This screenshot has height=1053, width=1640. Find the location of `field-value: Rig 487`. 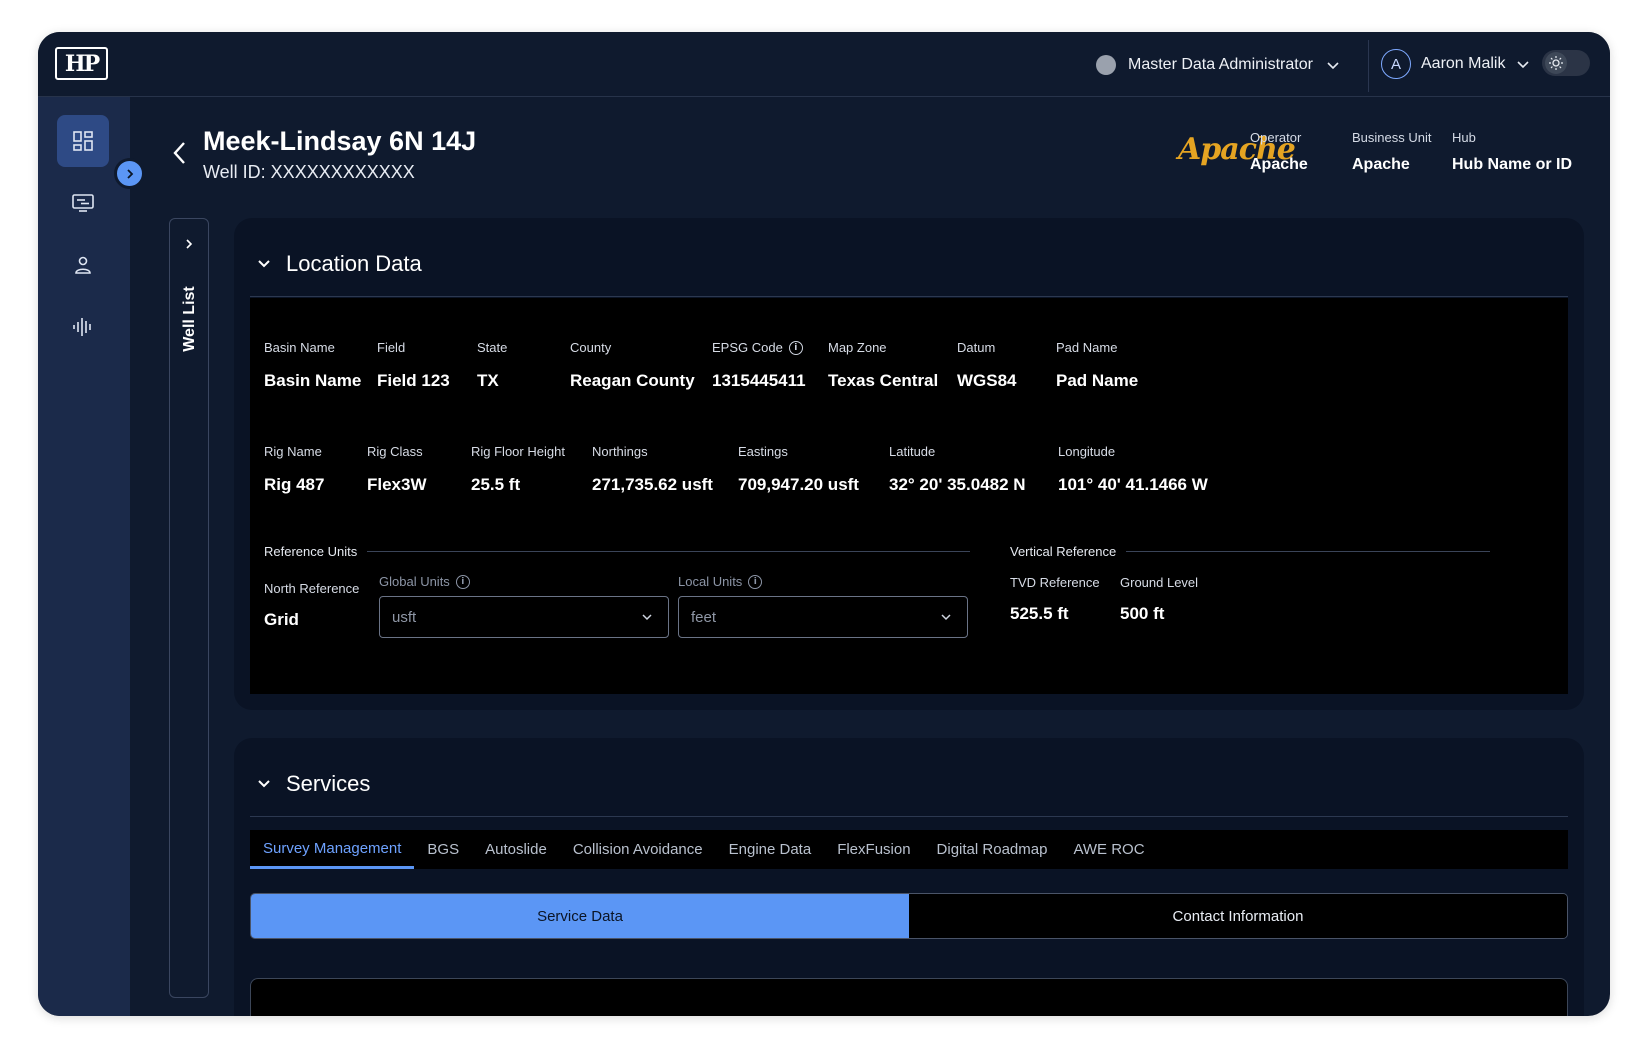

field-value: Rig 487 is located at coordinates (294, 484).